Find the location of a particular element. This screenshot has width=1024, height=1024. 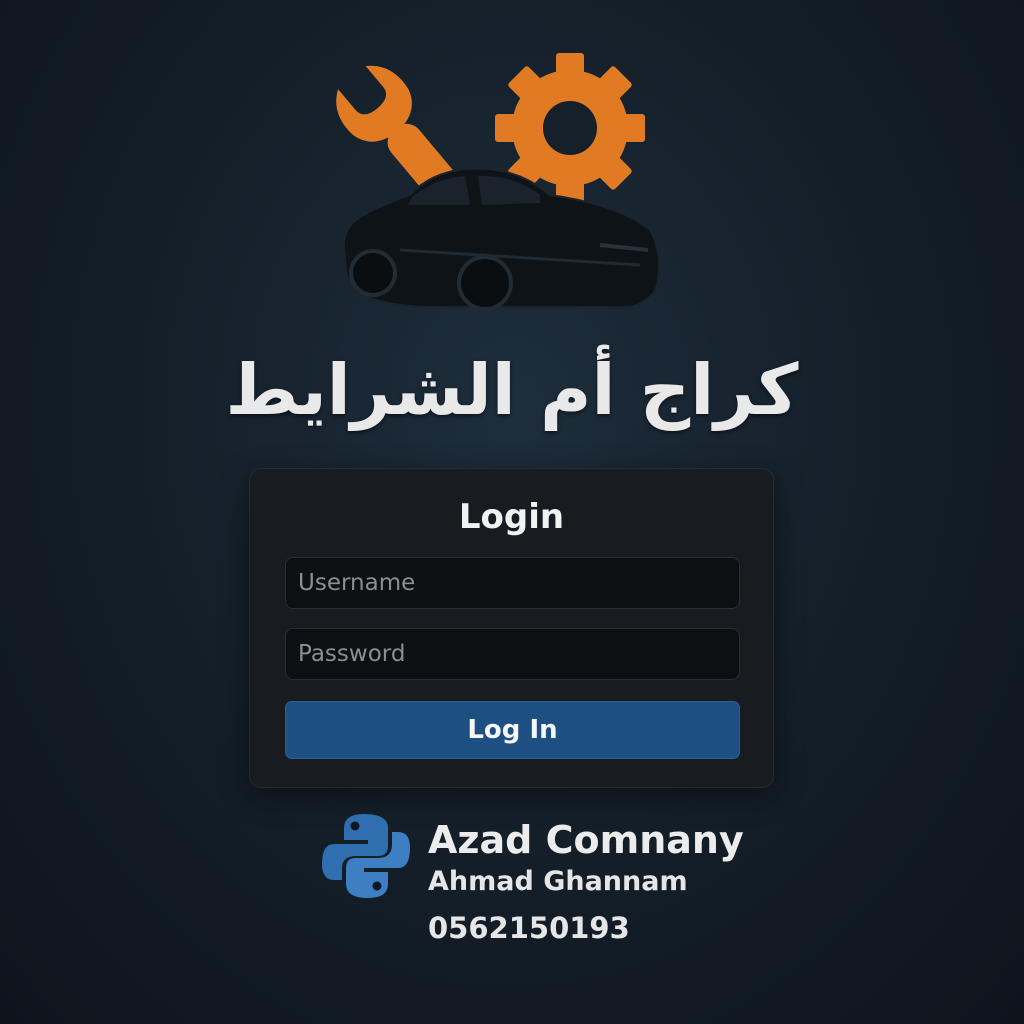

phone-number: 0562150193 is located at coordinates (529, 928).